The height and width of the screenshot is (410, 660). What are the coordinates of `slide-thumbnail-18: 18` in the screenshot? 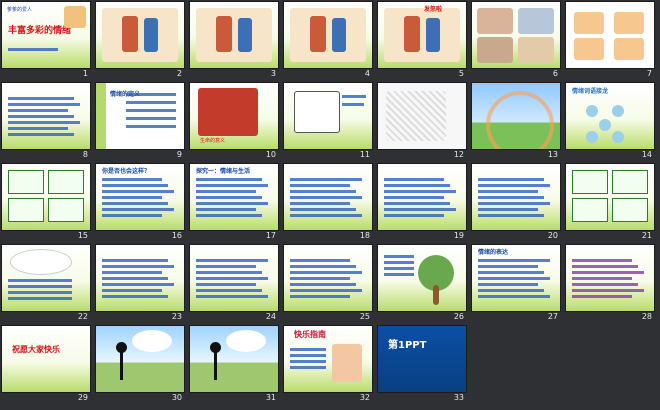 It's located at (328, 203).